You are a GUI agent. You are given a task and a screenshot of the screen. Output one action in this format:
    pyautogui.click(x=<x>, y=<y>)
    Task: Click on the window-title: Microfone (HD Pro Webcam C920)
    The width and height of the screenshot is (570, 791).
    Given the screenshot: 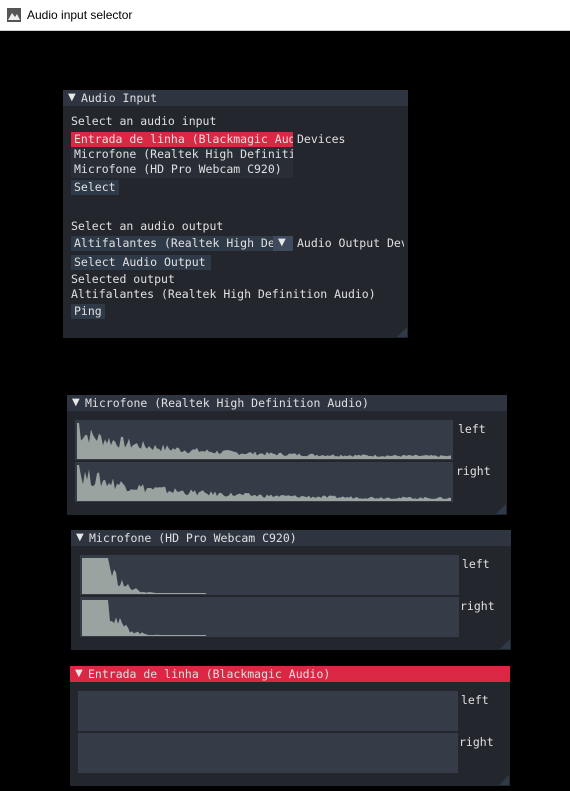 What is the action you would take?
    pyautogui.click(x=193, y=538)
    